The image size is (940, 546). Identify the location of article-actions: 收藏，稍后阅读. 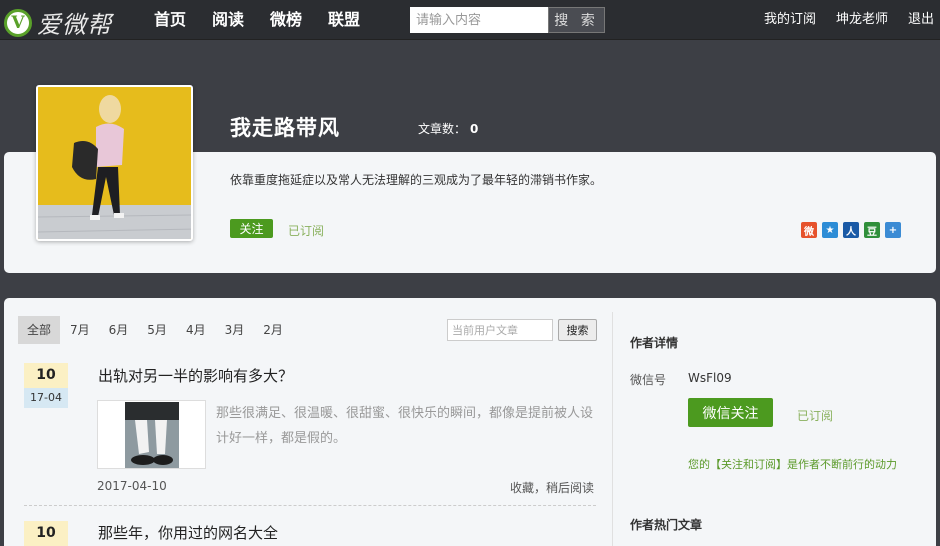
(552, 487).